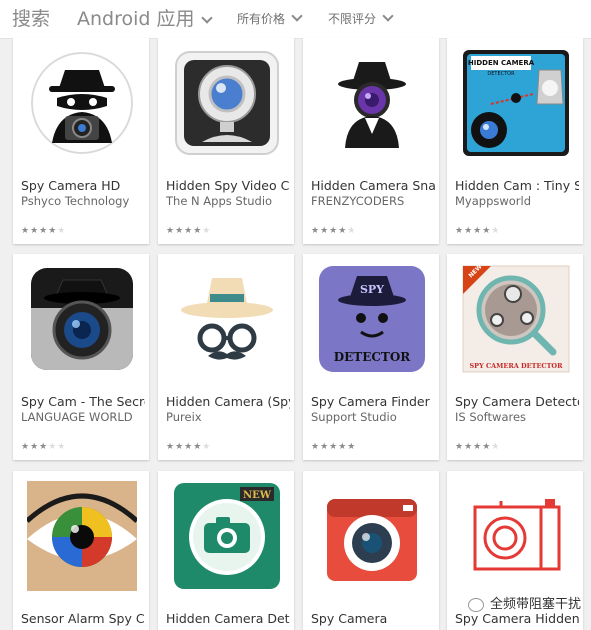  What do you see at coordinates (228, 401) in the screenshot?
I see `app-title: Hidden Camera (Spy)` at bounding box center [228, 401].